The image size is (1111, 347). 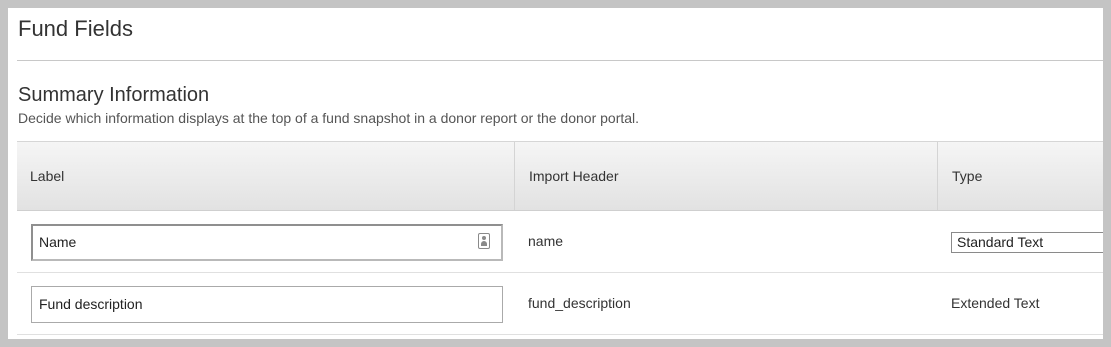 What do you see at coordinates (564, 60) in the screenshot?
I see `title-divider` at bounding box center [564, 60].